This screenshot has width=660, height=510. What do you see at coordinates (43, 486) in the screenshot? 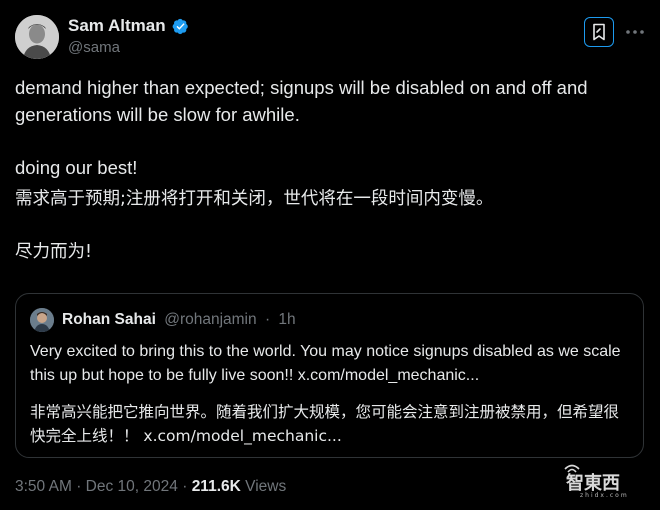
I see `post-time: 3:50 AM` at bounding box center [43, 486].